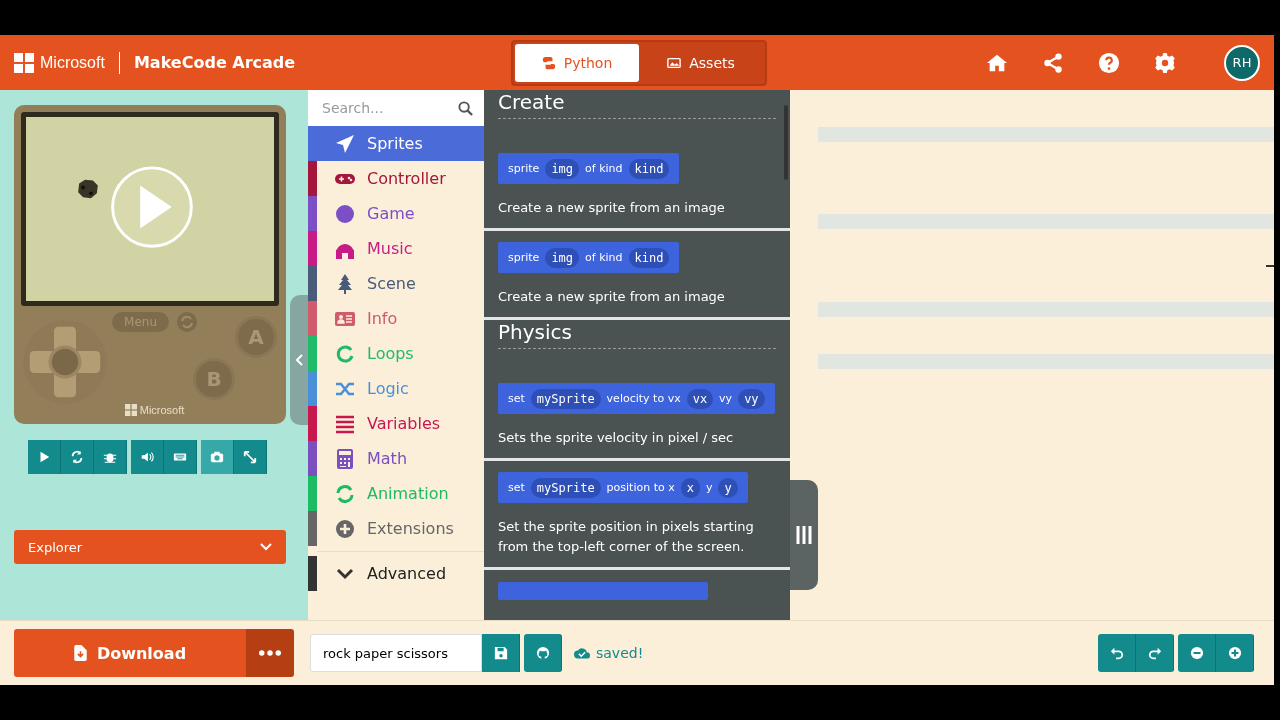 This screenshot has width=1280, height=720. Describe the element at coordinates (690, 487) in the screenshot. I see `block-parameter: x` at that location.